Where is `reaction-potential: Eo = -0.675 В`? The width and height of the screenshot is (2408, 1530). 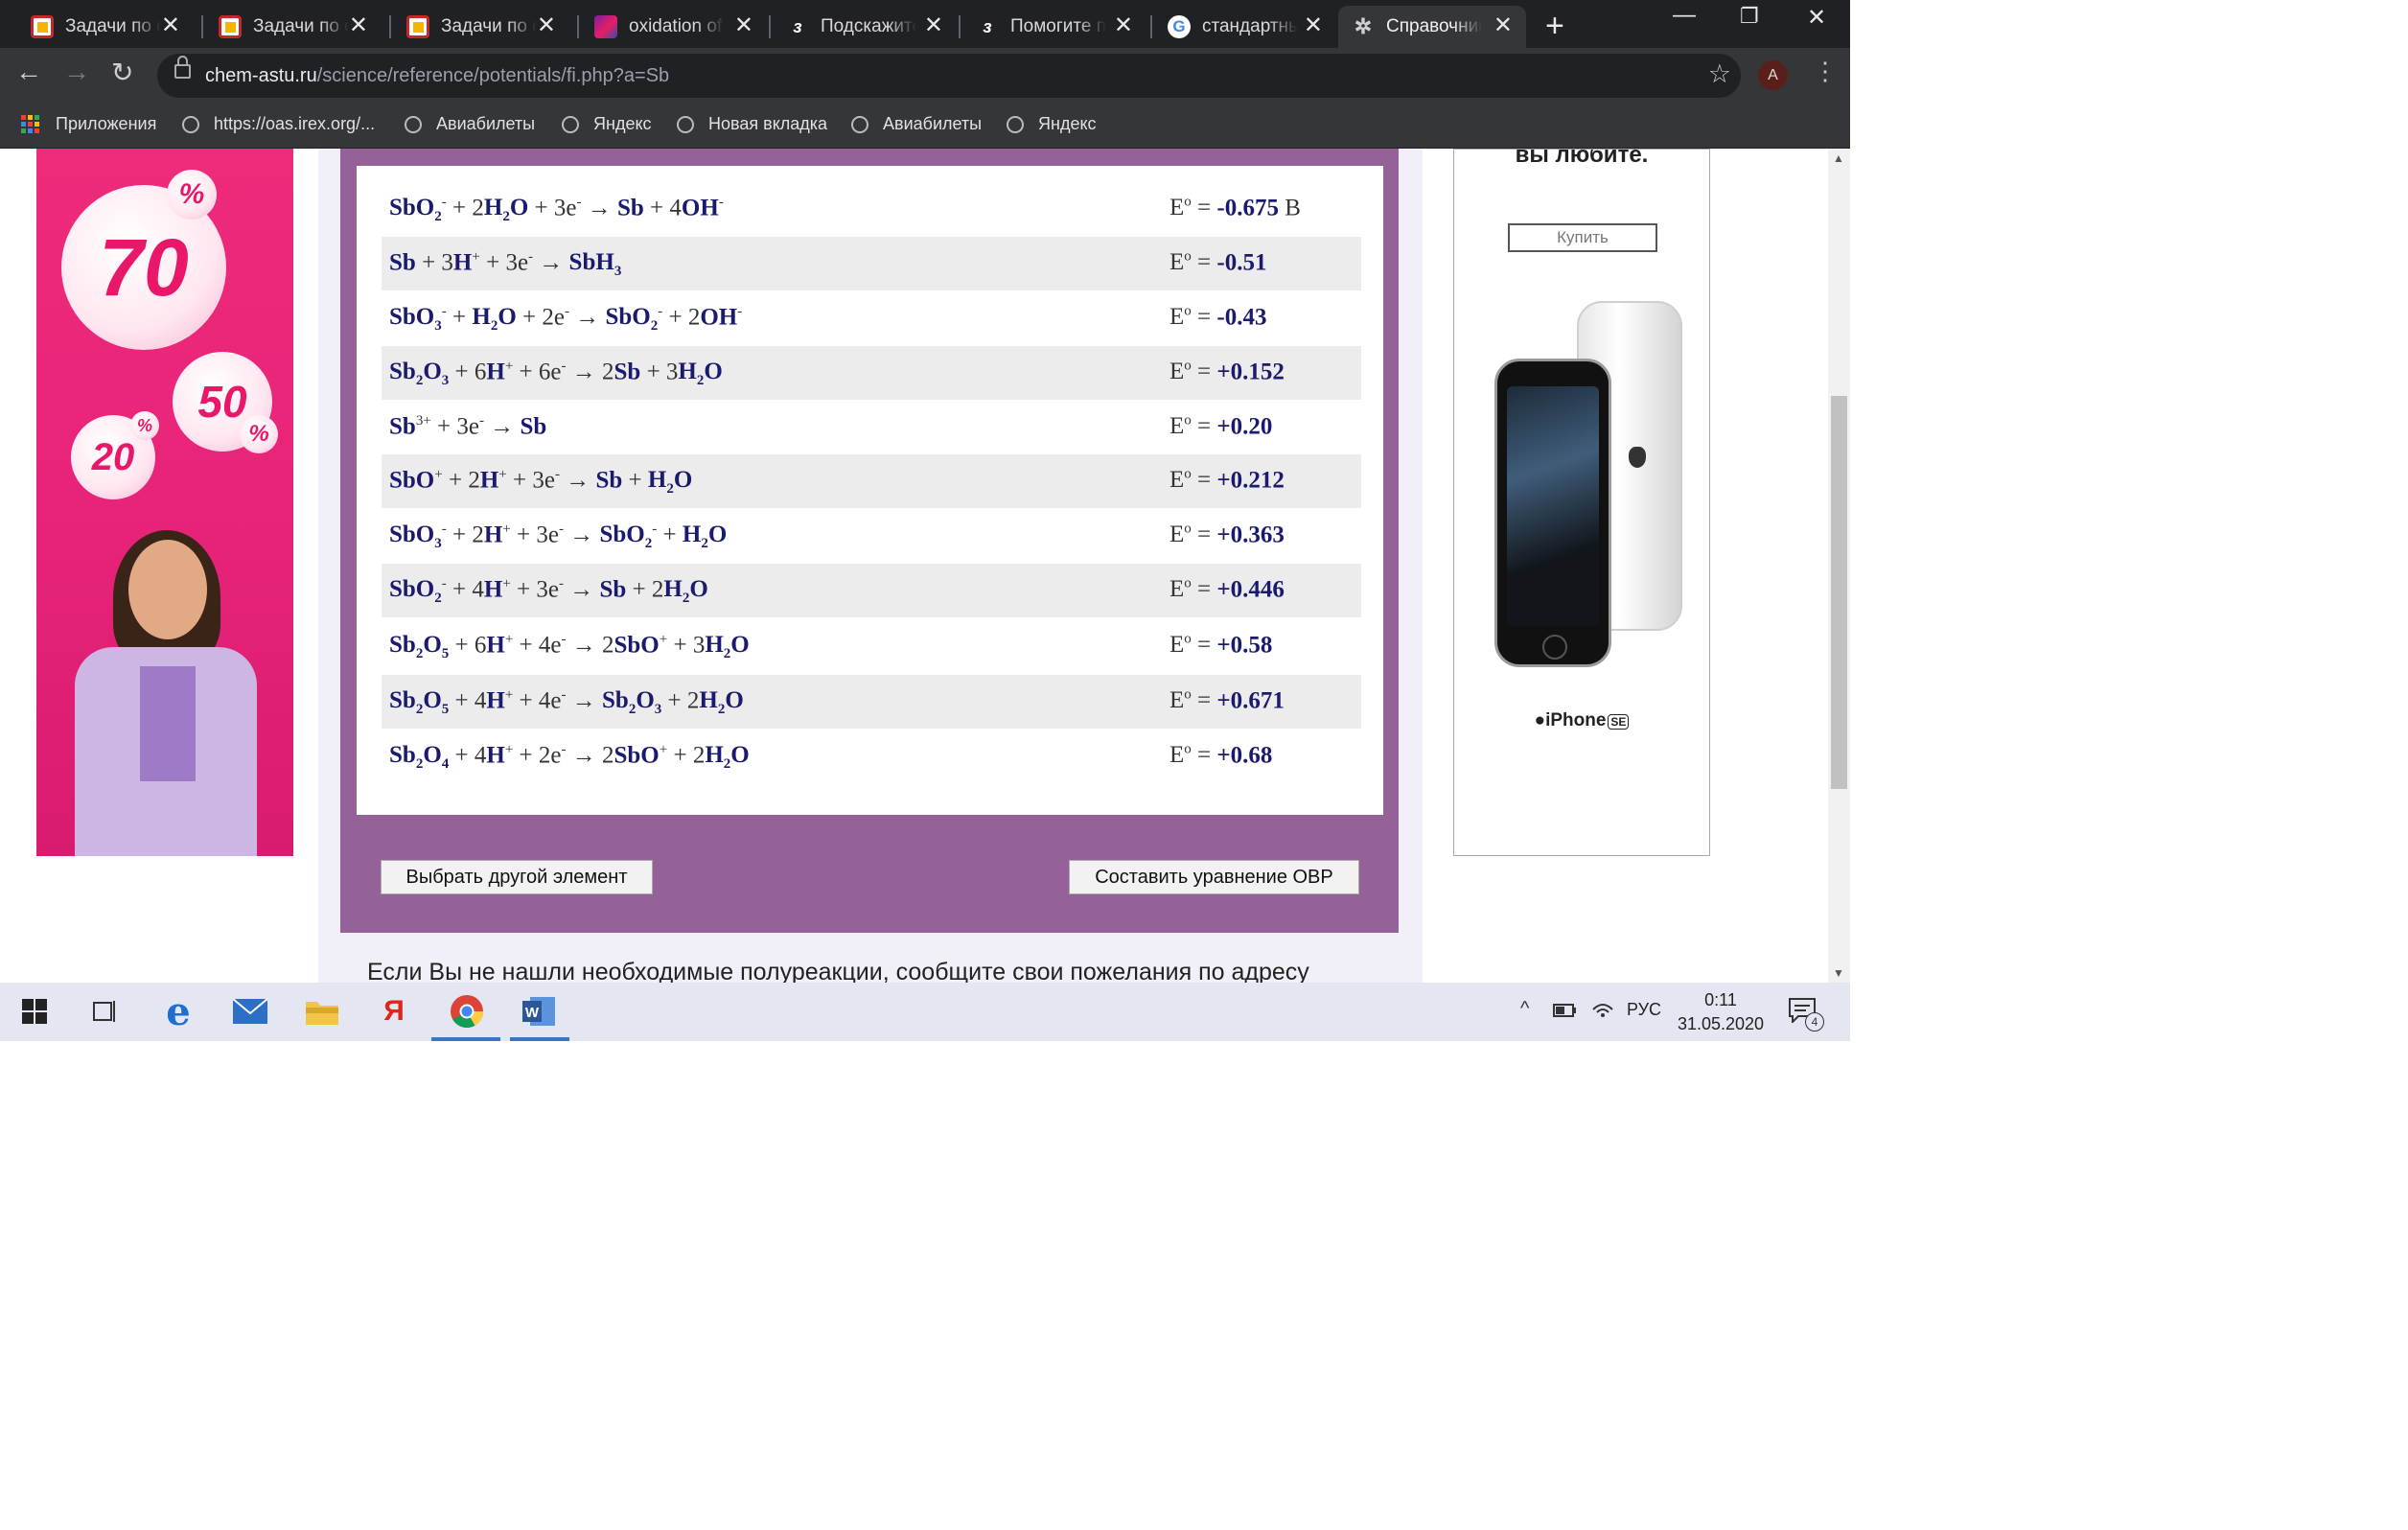 reaction-potential: Eo = -0.675 В is located at coordinates (1235, 208).